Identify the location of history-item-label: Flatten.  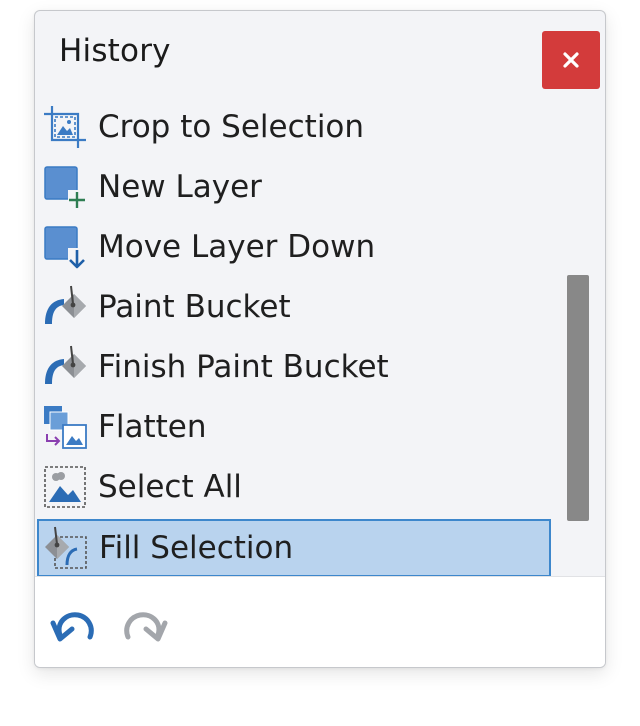
(152, 427).